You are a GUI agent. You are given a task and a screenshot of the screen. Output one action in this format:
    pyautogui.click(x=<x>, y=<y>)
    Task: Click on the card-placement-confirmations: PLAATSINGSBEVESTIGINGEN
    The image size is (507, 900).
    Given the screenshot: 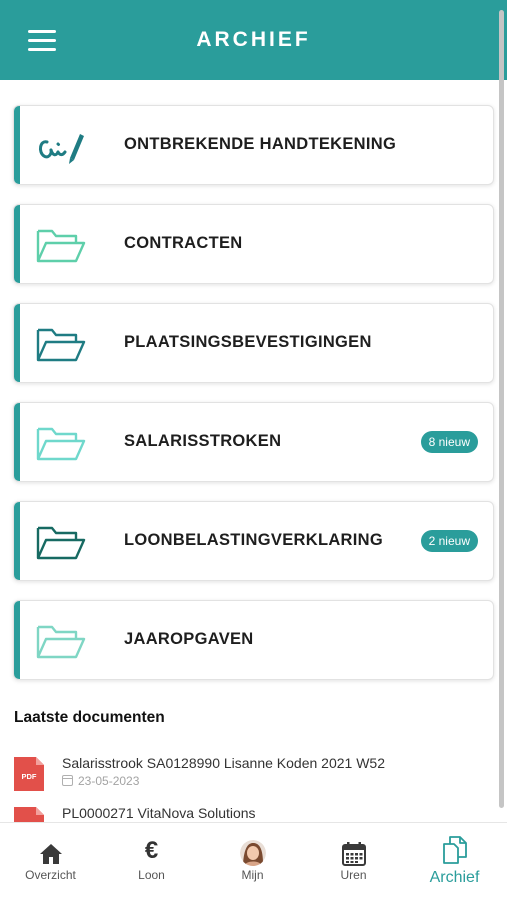 What is the action you would take?
    pyautogui.click(x=253, y=343)
    